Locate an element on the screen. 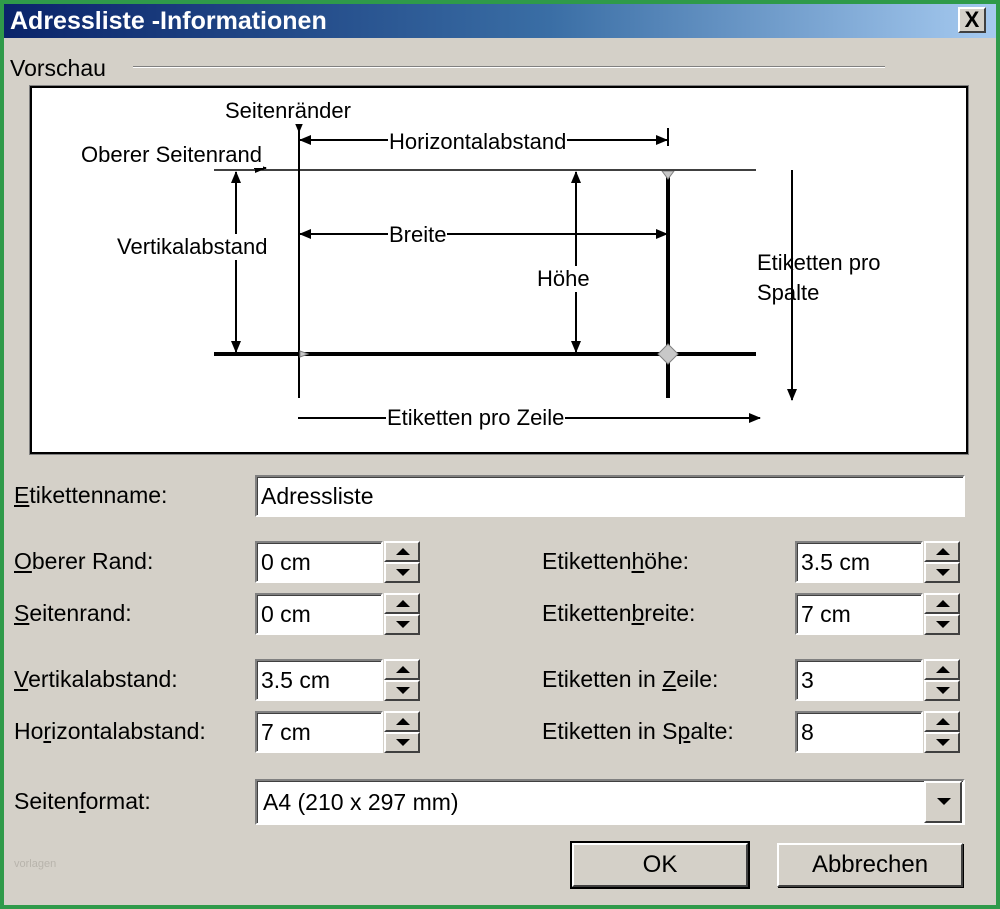 Image resolution: width=1000 pixels, height=909 pixels. horizontalabstand-spin-down is located at coordinates (402, 742).